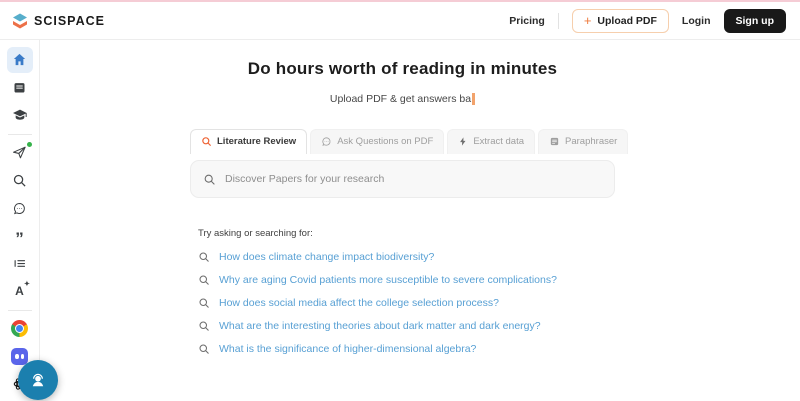 The height and width of the screenshot is (401, 800). I want to click on plus-icon: +, so click(587, 20).